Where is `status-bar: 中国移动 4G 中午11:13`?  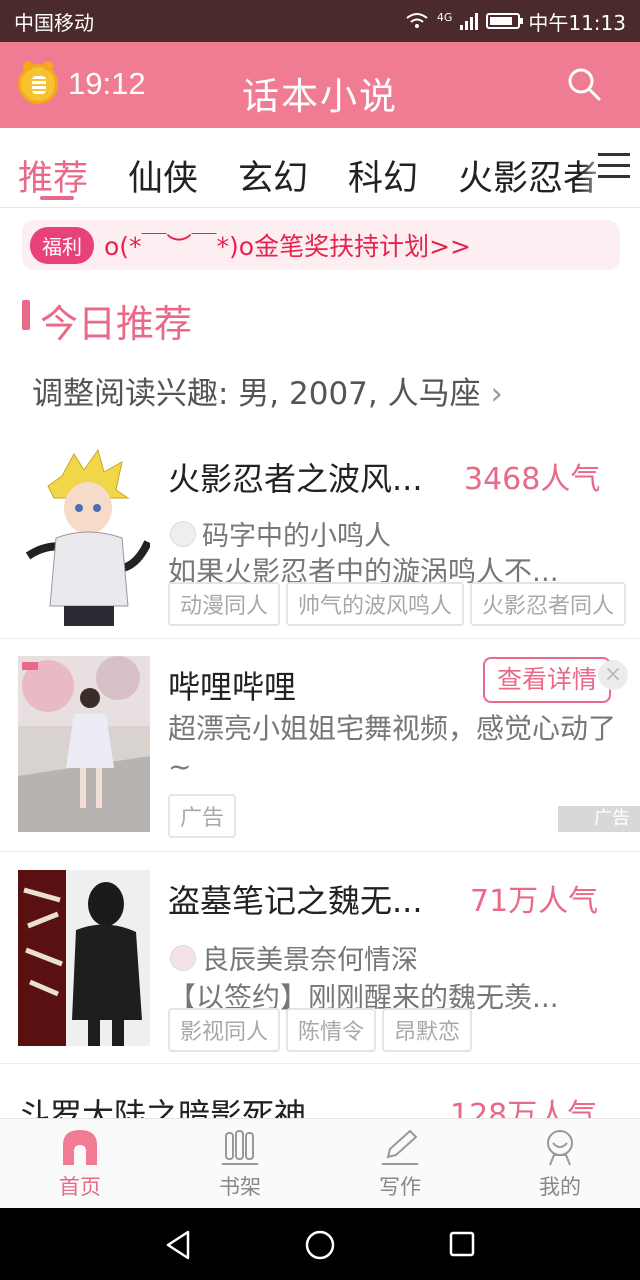
status-bar: 中国移动 4G 中午11:13 is located at coordinates (320, 21).